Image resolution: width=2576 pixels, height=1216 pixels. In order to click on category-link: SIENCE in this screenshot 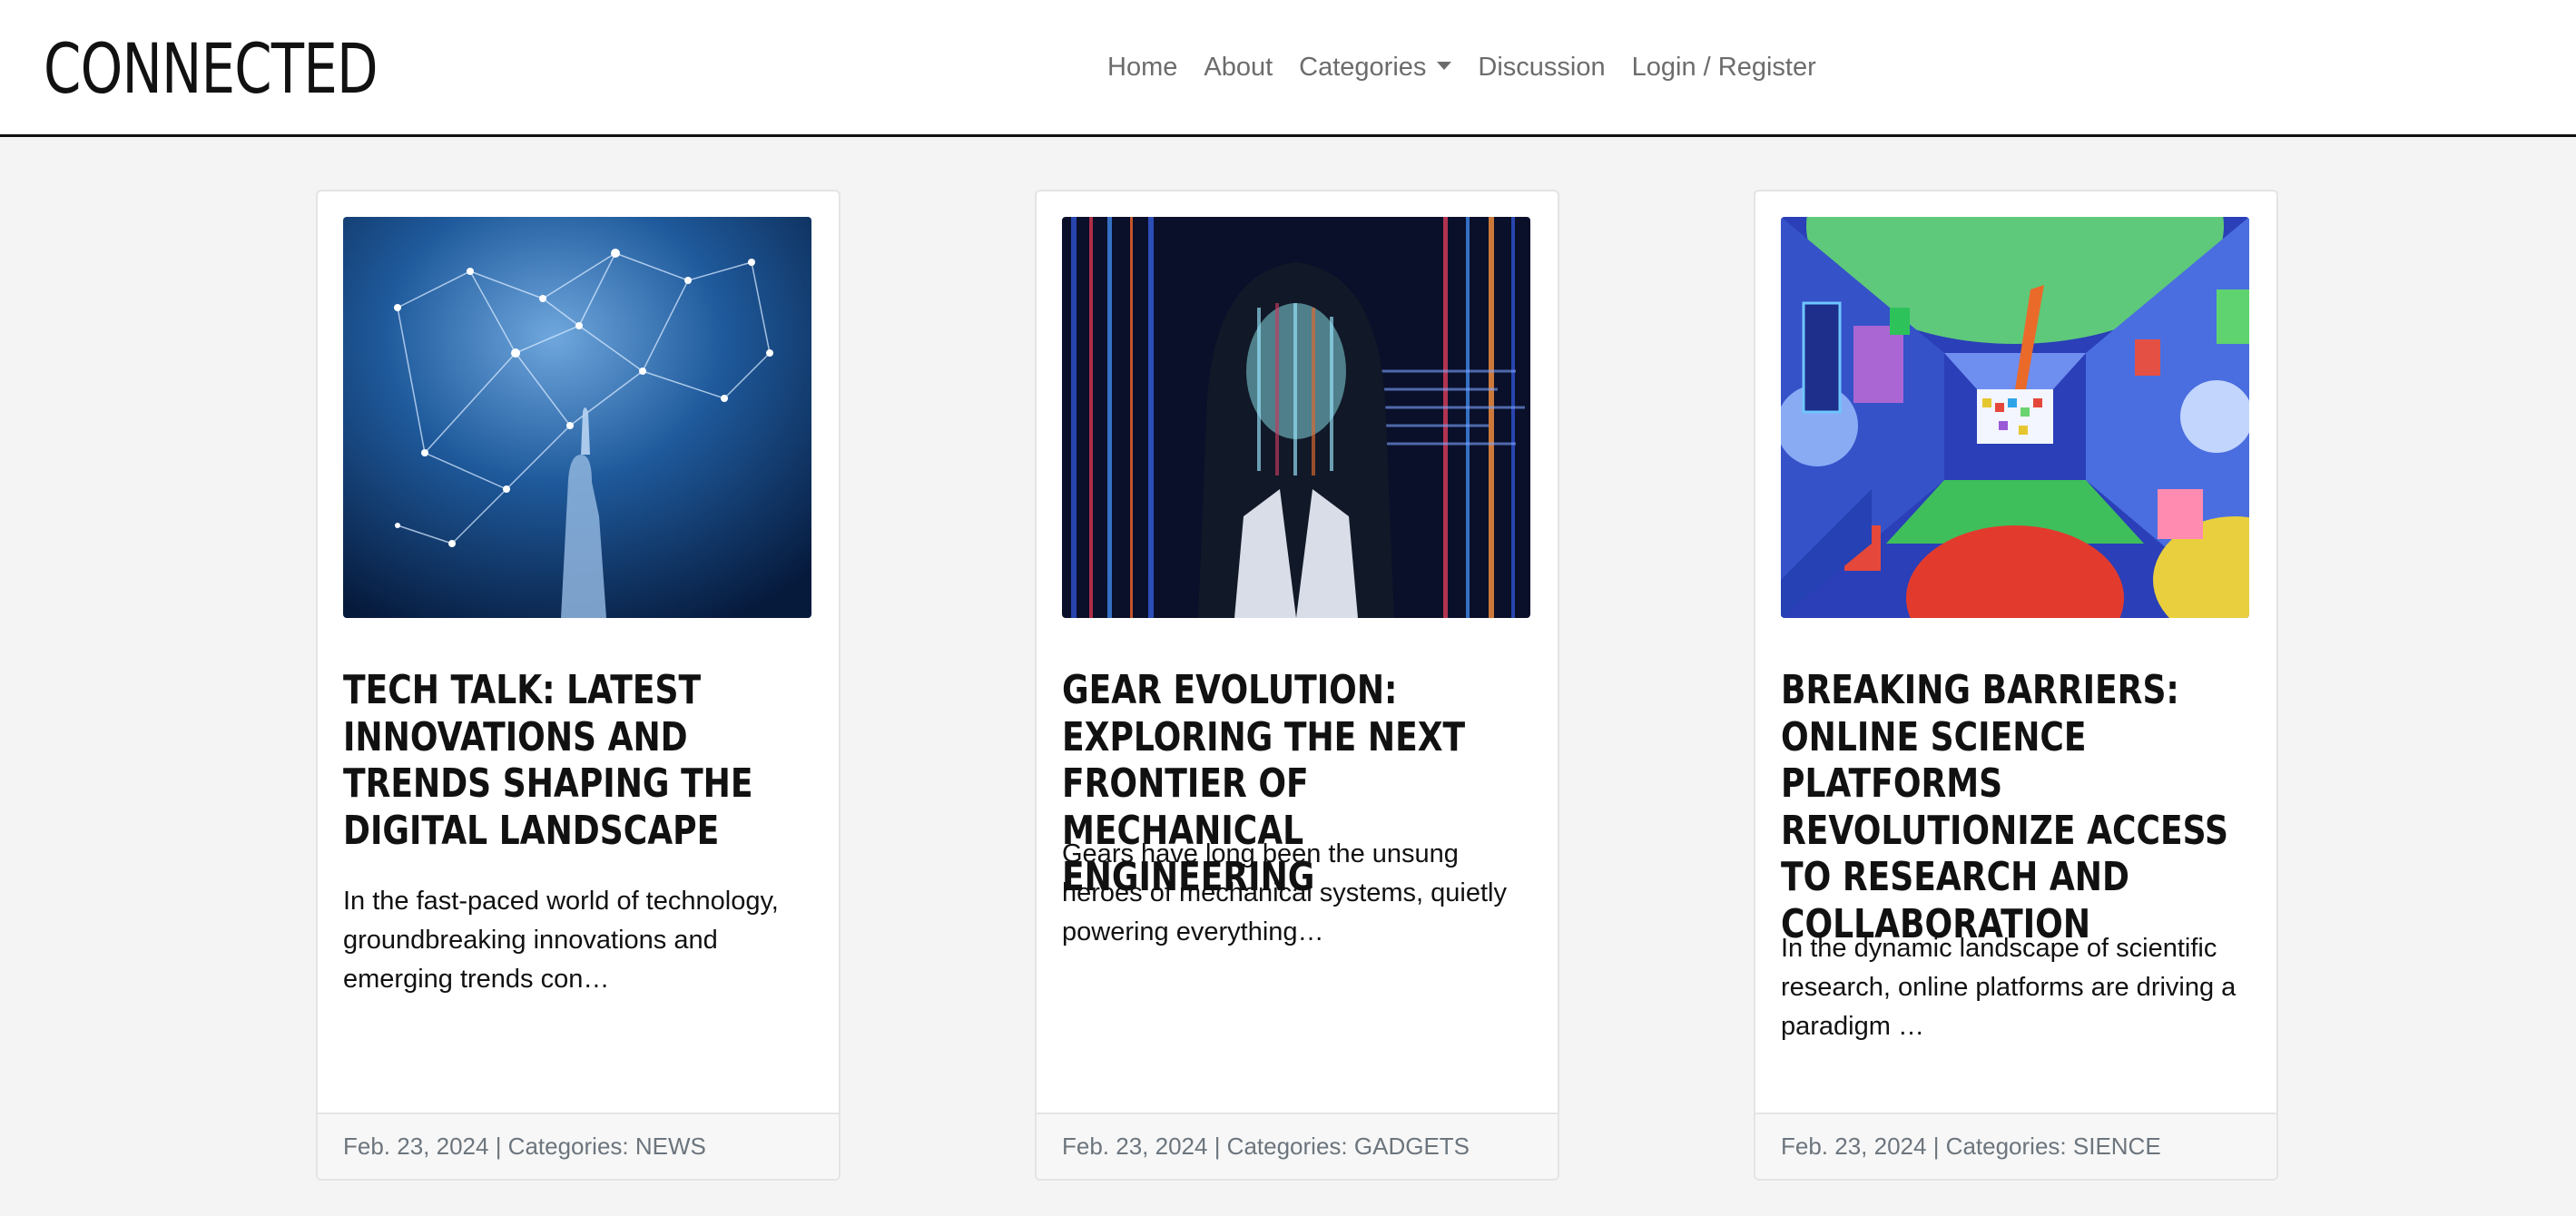, I will do `click(2117, 1146)`.